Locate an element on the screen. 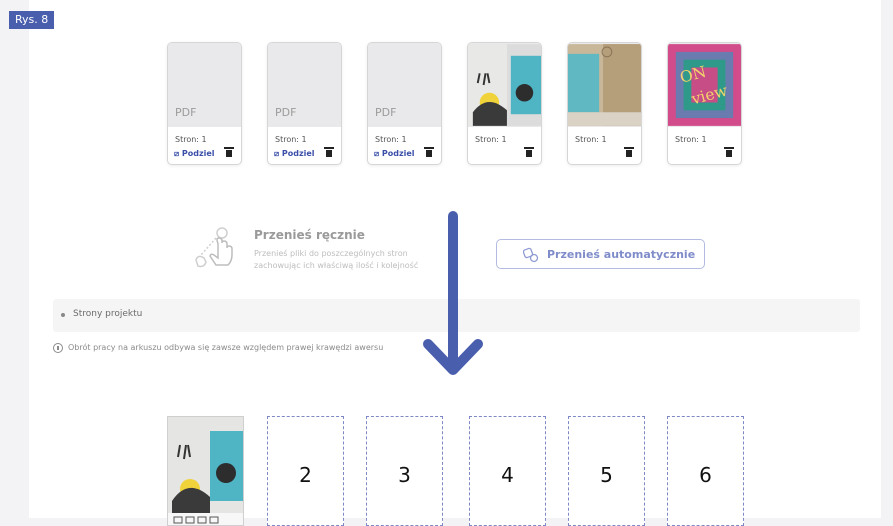 The image size is (893, 526). description-line: Przenieś pliki do poszczególnych stron is located at coordinates (331, 253).